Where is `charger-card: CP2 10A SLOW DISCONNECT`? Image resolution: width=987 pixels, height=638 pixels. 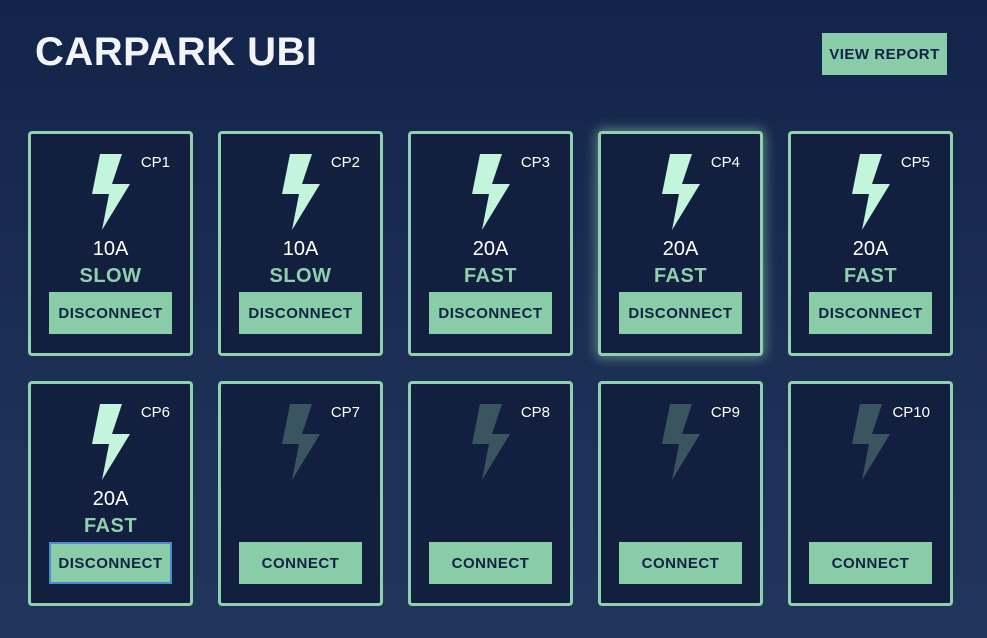 charger-card: CP2 10A SLOW DISCONNECT is located at coordinates (300, 243).